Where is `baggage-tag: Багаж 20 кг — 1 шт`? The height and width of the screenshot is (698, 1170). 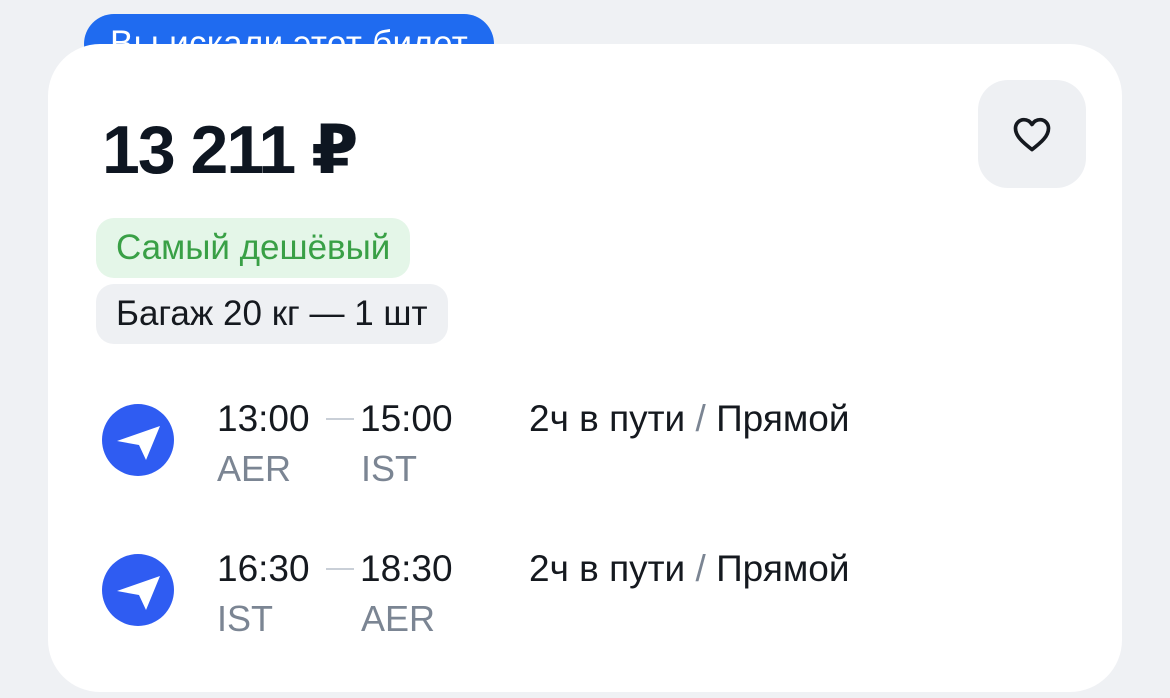 baggage-tag: Багаж 20 кг — 1 шт is located at coordinates (272, 314).